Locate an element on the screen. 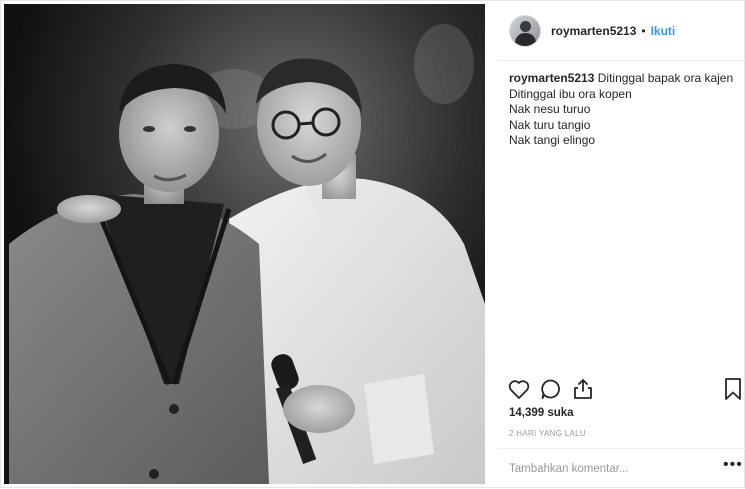  heart-icon is located at coordinates (519, 391).